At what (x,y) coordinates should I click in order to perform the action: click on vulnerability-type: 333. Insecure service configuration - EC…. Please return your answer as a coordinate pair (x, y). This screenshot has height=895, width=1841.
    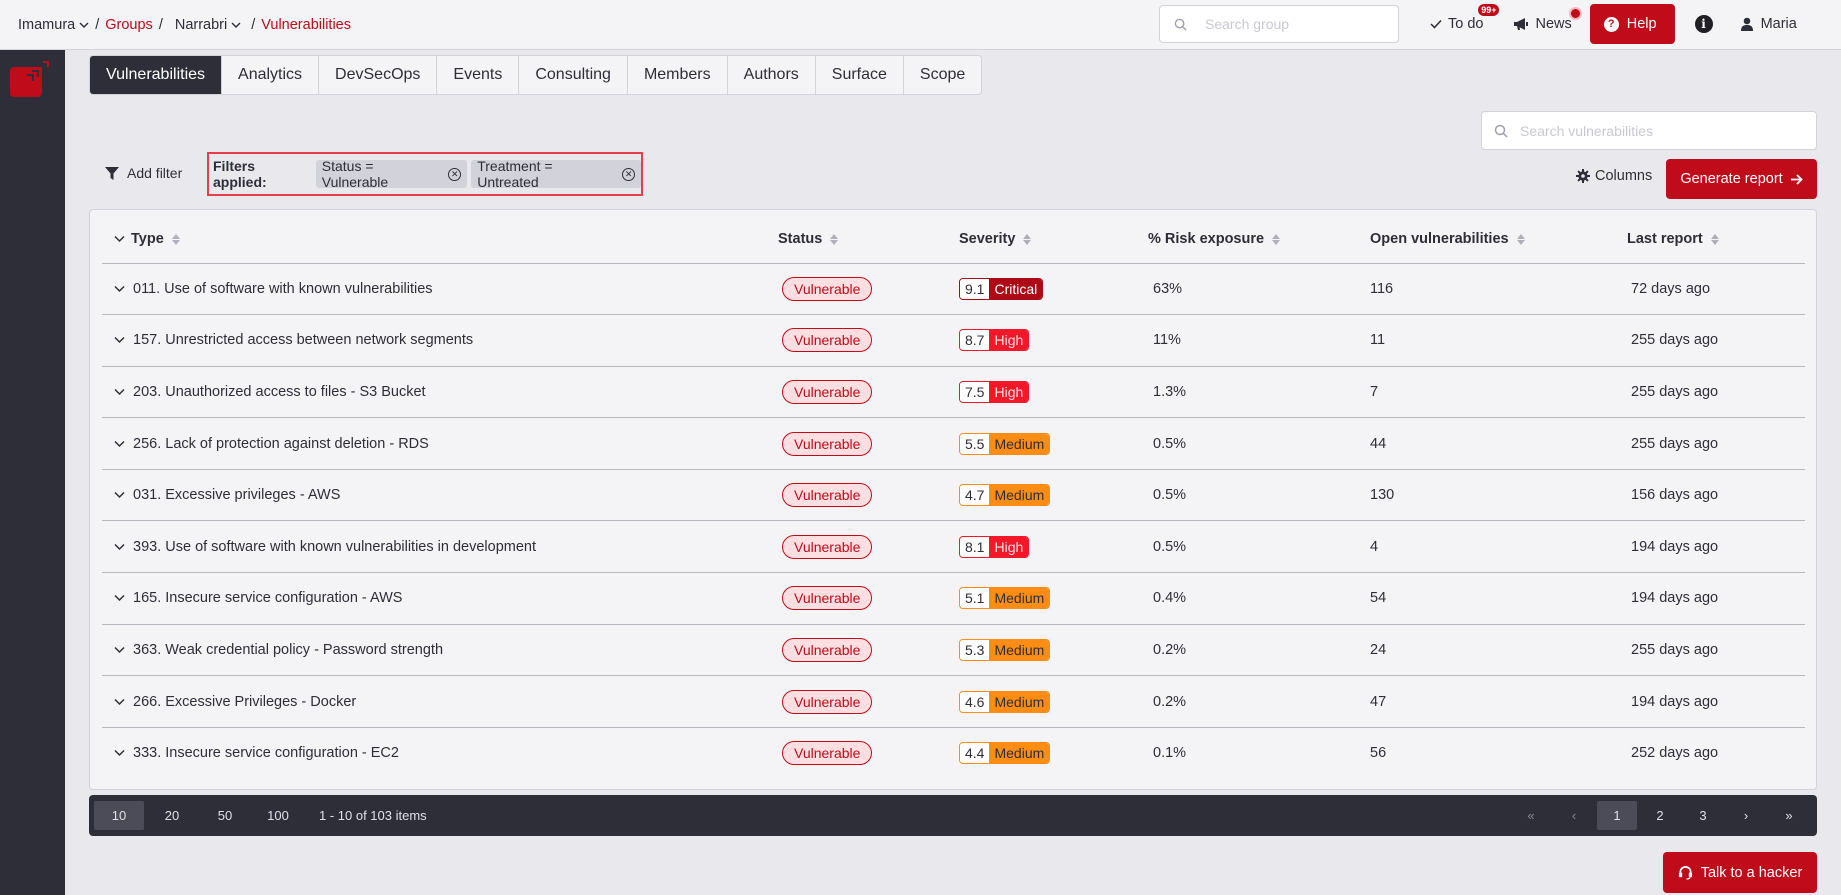
    Looking at the image, I should click on (266, 753).